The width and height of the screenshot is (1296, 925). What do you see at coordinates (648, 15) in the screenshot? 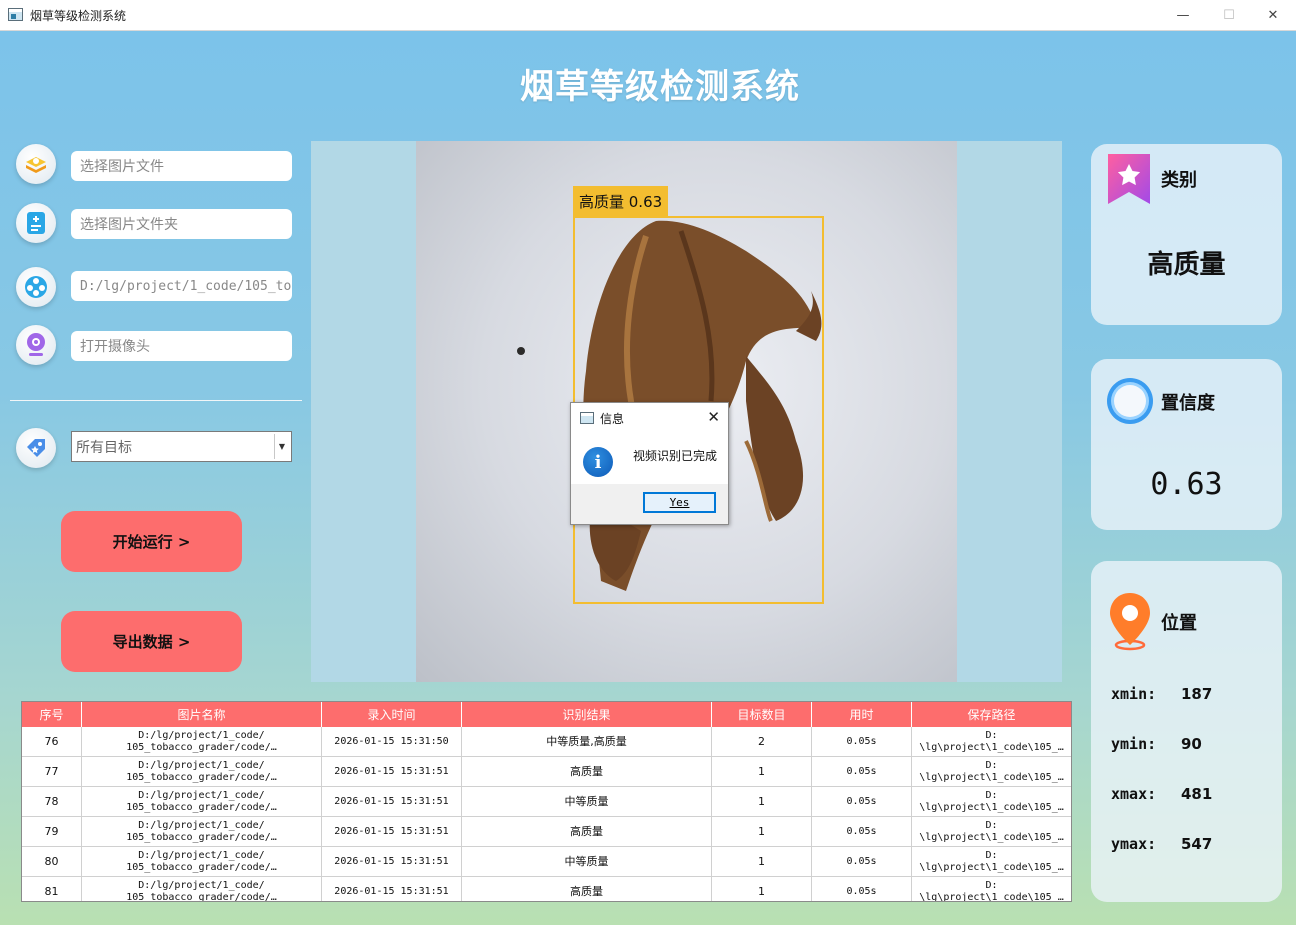
I see `window-titlebar: 烟草等级检测系统 — ☐ ✕` at bounding box center [648, 15].